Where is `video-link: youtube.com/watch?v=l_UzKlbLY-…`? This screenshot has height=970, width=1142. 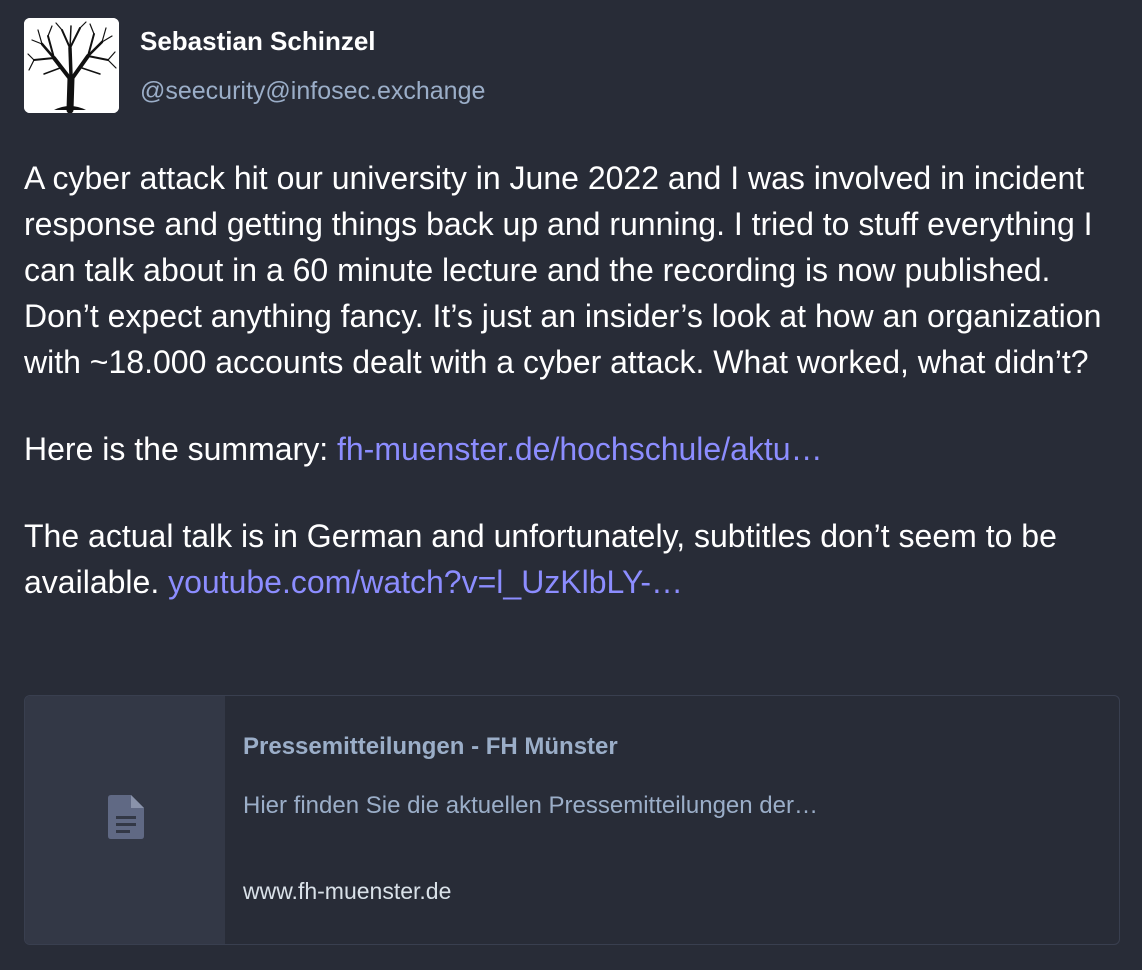 video-link: youtube.com/watch?v=l_UzKlbLY-… is located at coordinates (425, 582).